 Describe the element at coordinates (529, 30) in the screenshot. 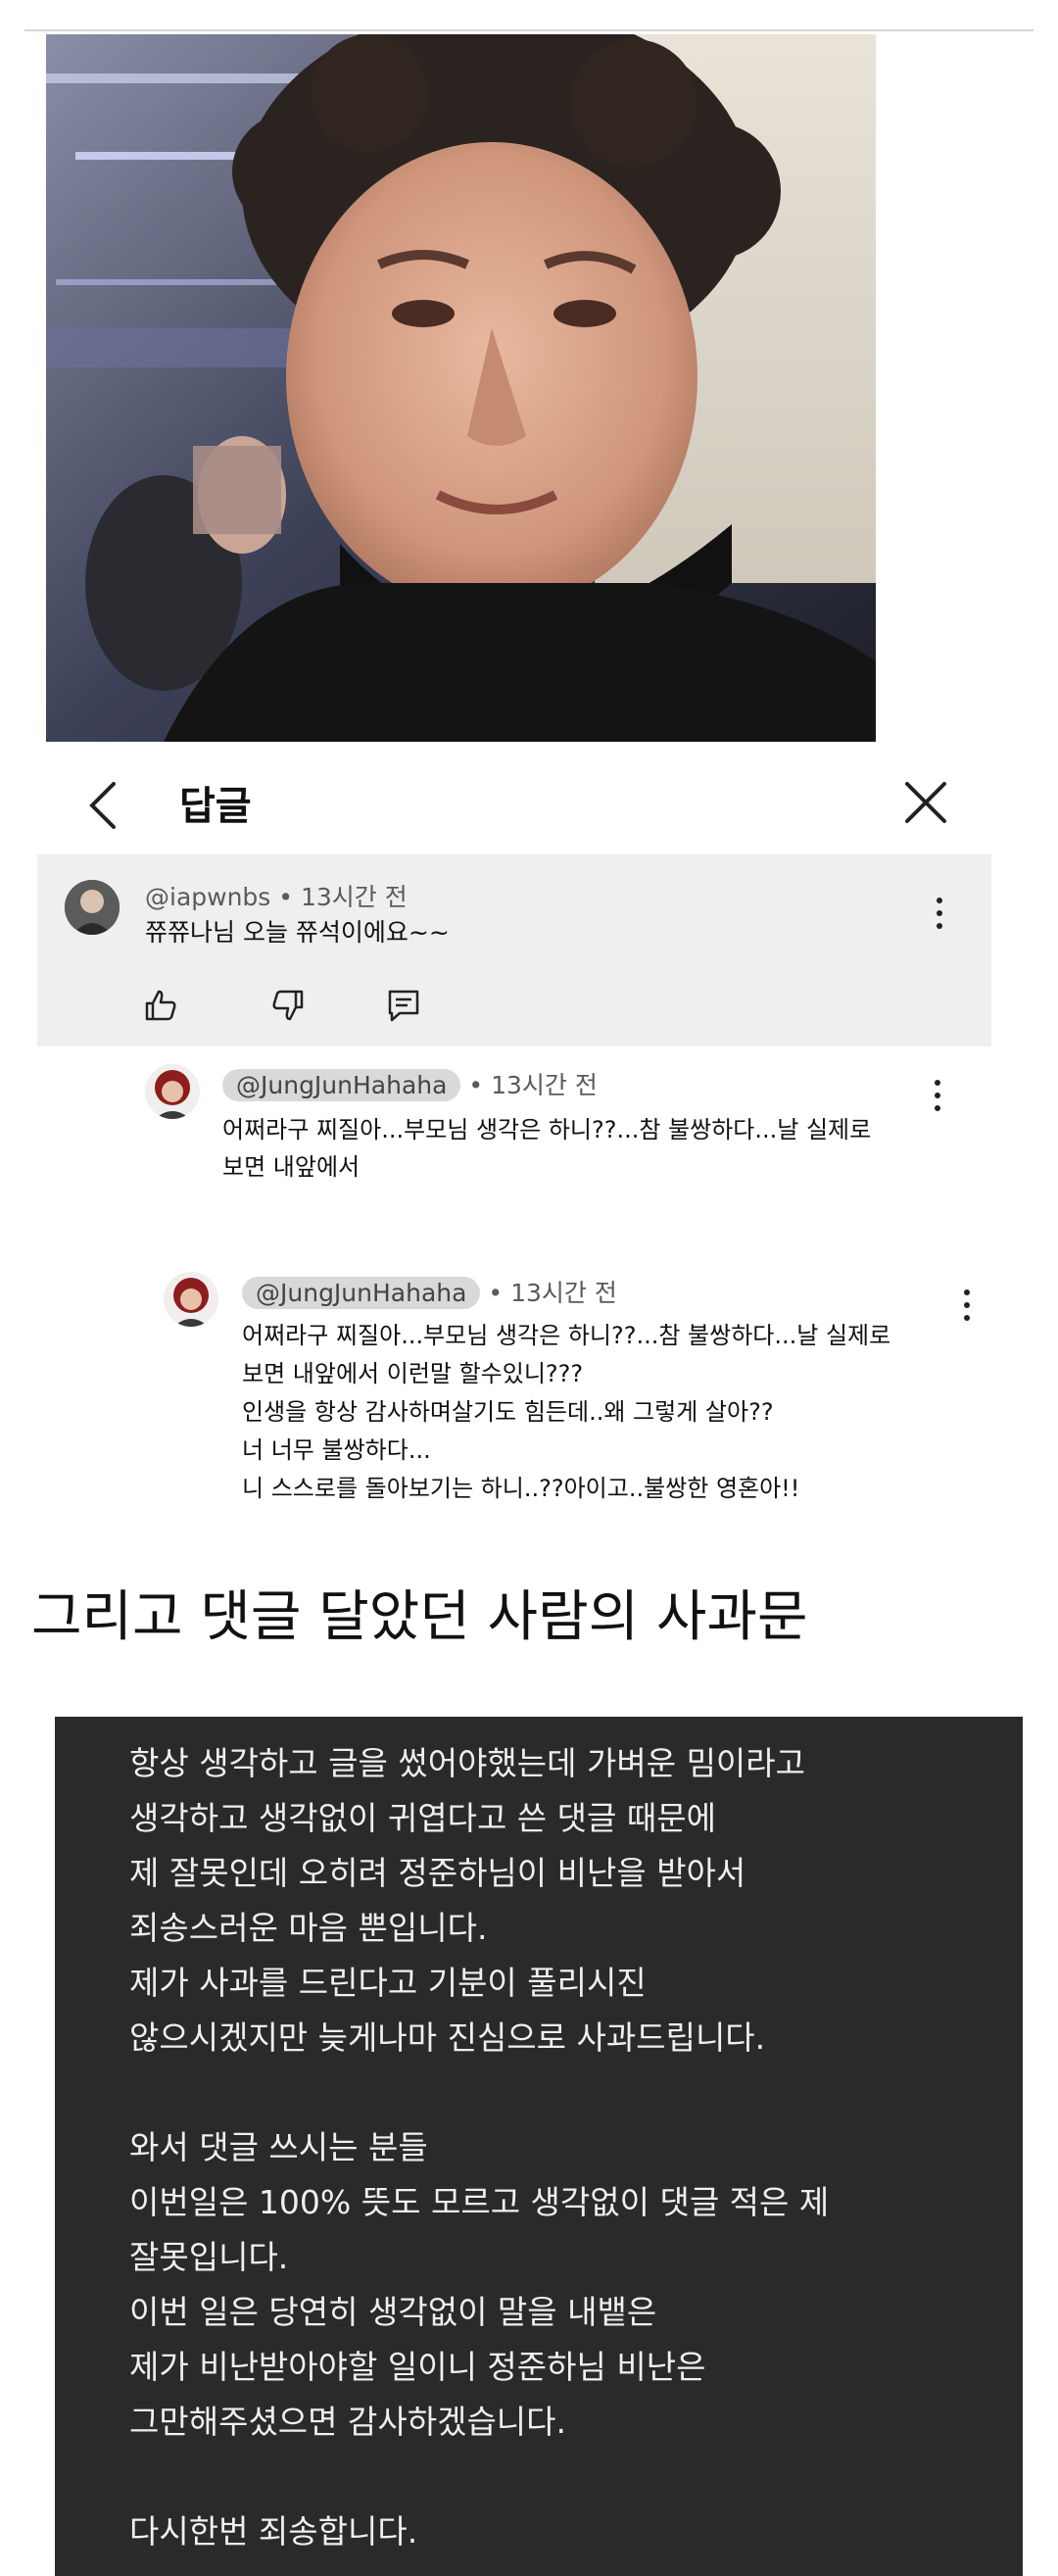

I see `top-divider` at that location.